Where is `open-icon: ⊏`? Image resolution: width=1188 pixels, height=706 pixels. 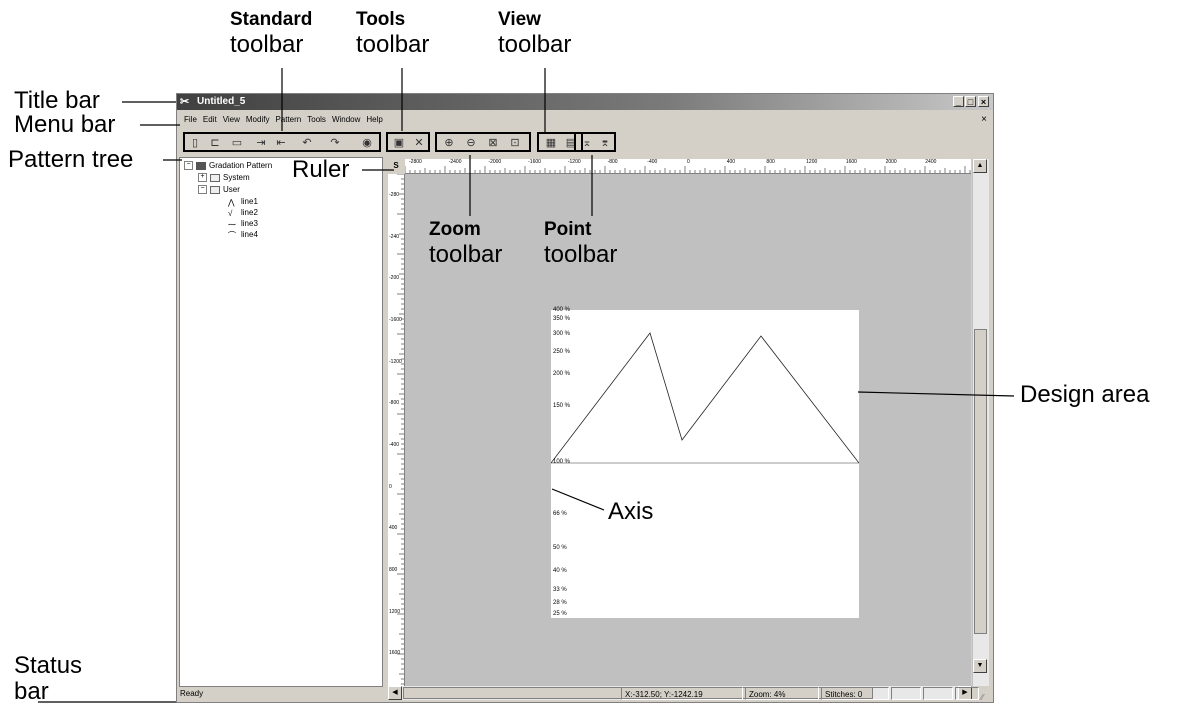 open-icon: ⊏ is located at coordinates (215, 143).